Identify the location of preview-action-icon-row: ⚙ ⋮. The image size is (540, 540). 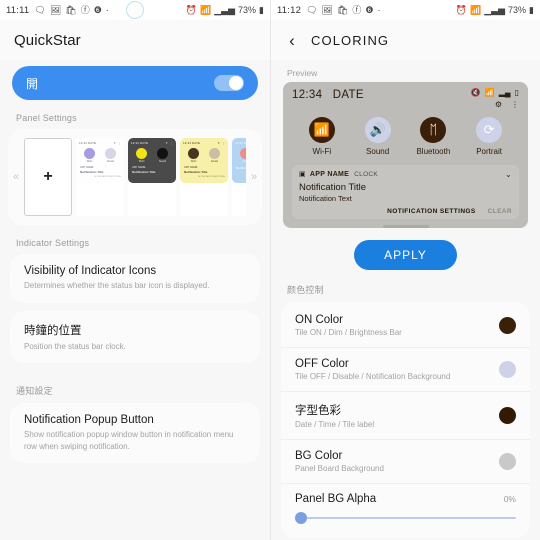
(495, 105).